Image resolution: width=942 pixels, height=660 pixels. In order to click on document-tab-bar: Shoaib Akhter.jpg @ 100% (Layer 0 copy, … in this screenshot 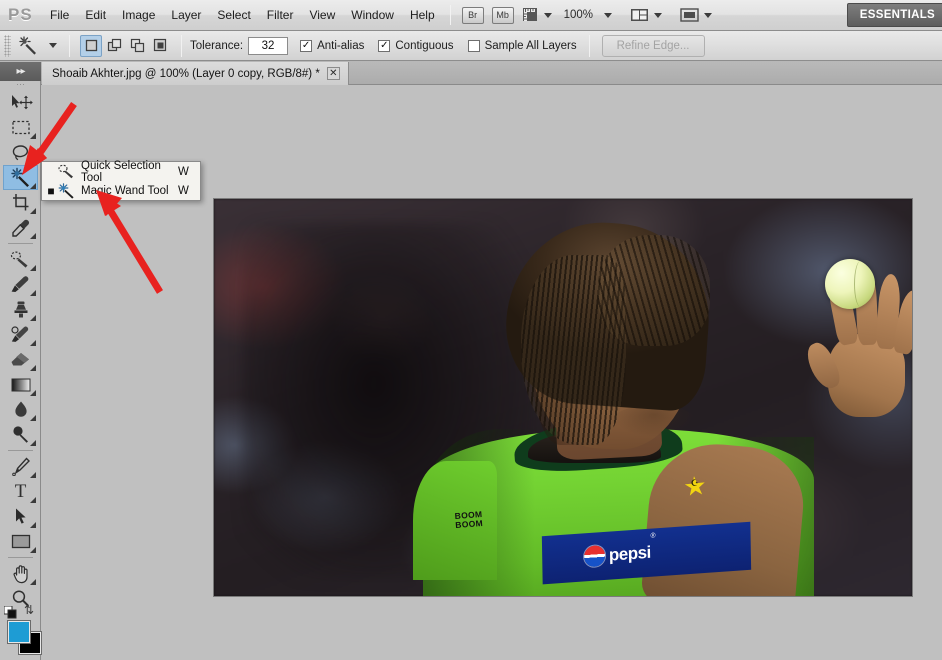, I will do `click(491, 73)`.